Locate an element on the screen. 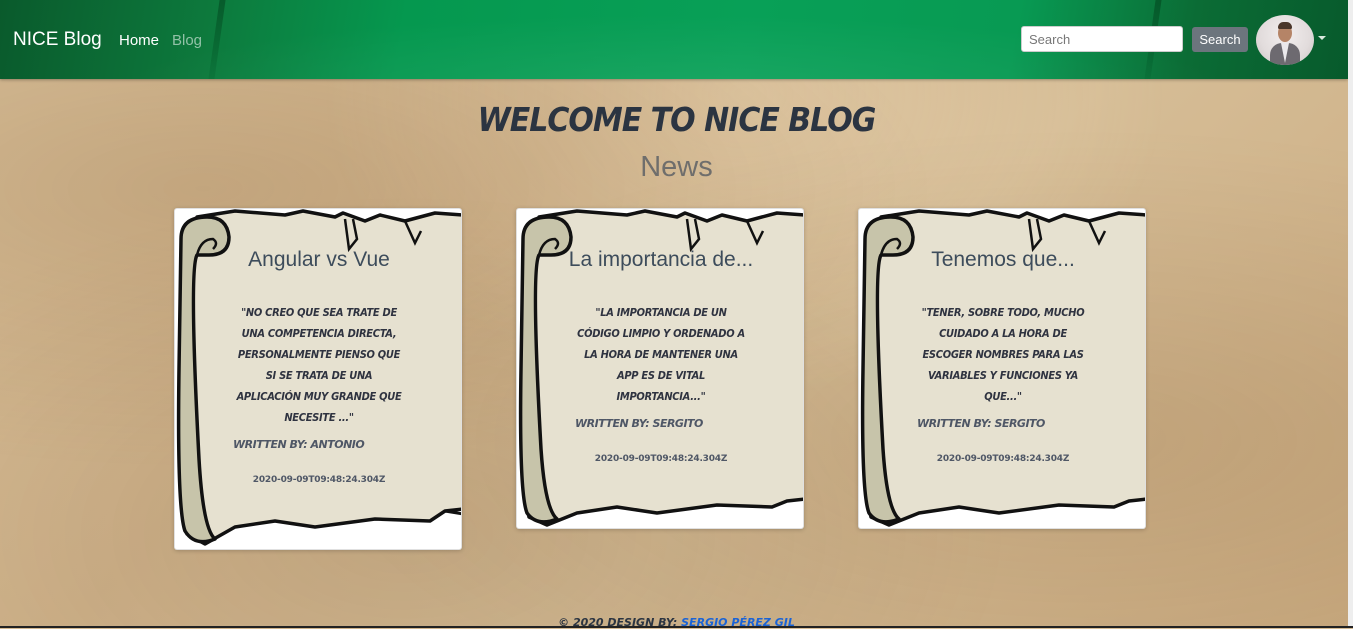  chevron-down-icon is located at coordinates (1322, 38).